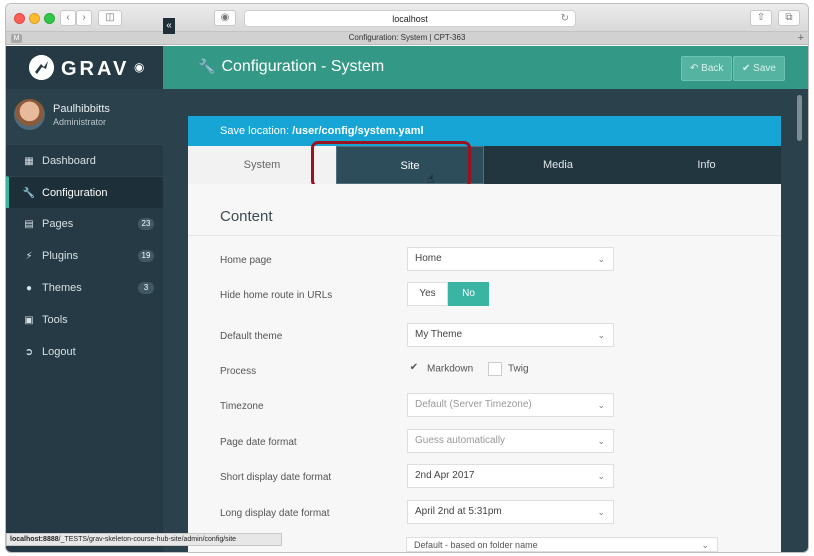 The height and width of the screenshot is (556, 814). I want to click on share-icon: ⇧, so click(761, 18).